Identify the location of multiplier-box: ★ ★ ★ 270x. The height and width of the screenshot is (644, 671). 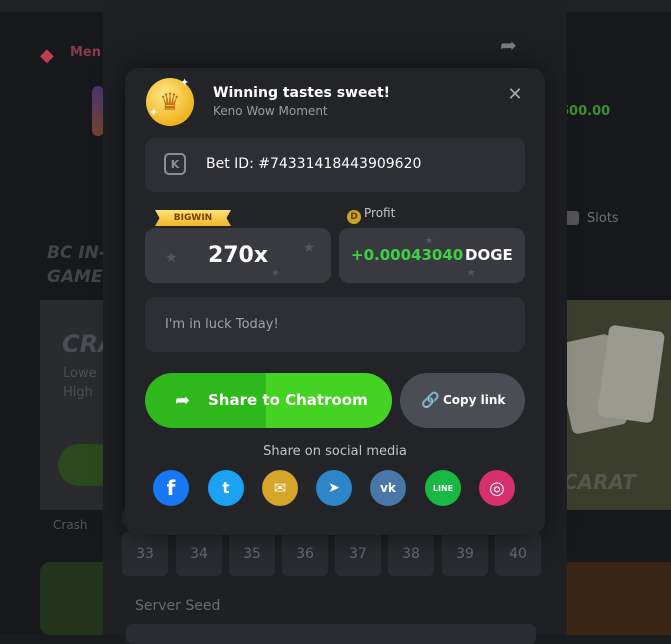
(238, 255).